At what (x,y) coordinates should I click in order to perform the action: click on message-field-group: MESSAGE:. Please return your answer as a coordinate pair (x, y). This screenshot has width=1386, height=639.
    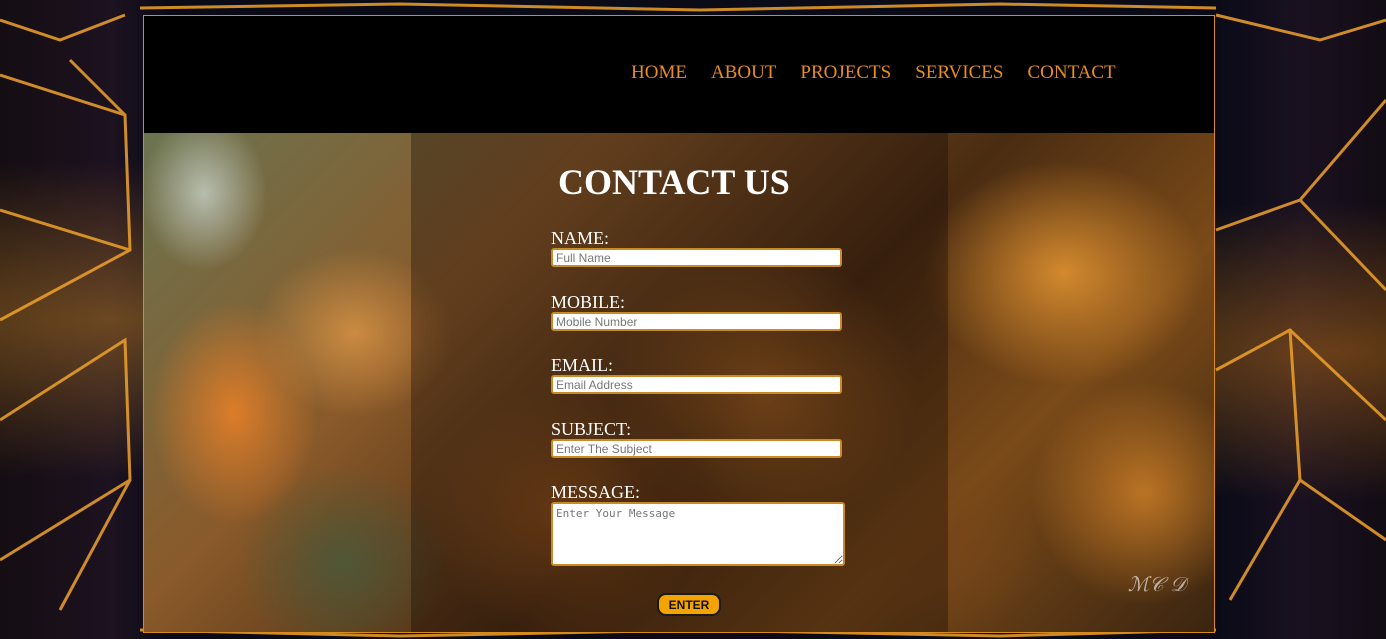
    Looking at the image, I should click on (701, 524).